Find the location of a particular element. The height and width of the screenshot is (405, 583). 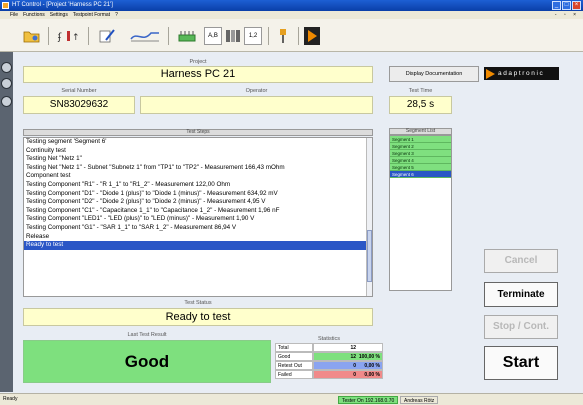

12-format-button: 1,2 is located at coordinates (253, 36).